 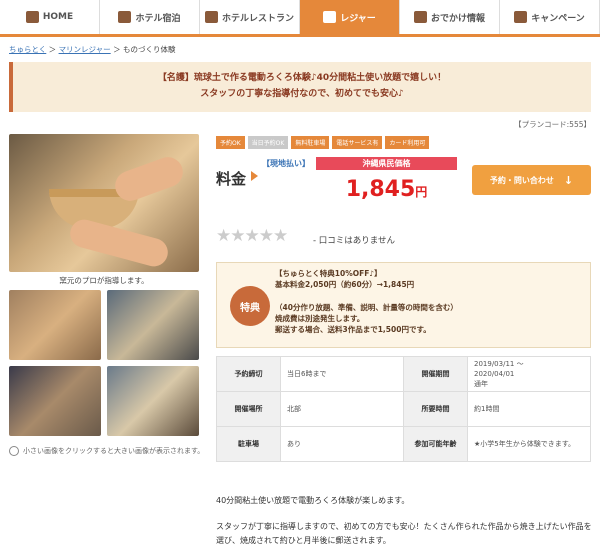 I want to click on resident-price-header: 沖縄県民価格, so click(x=386, y=163).